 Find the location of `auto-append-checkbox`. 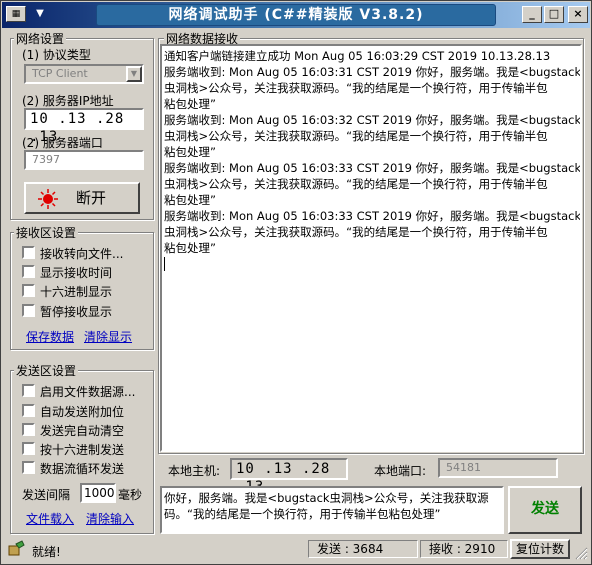

auto-append-checkbox is located at coordinates (28, 410).